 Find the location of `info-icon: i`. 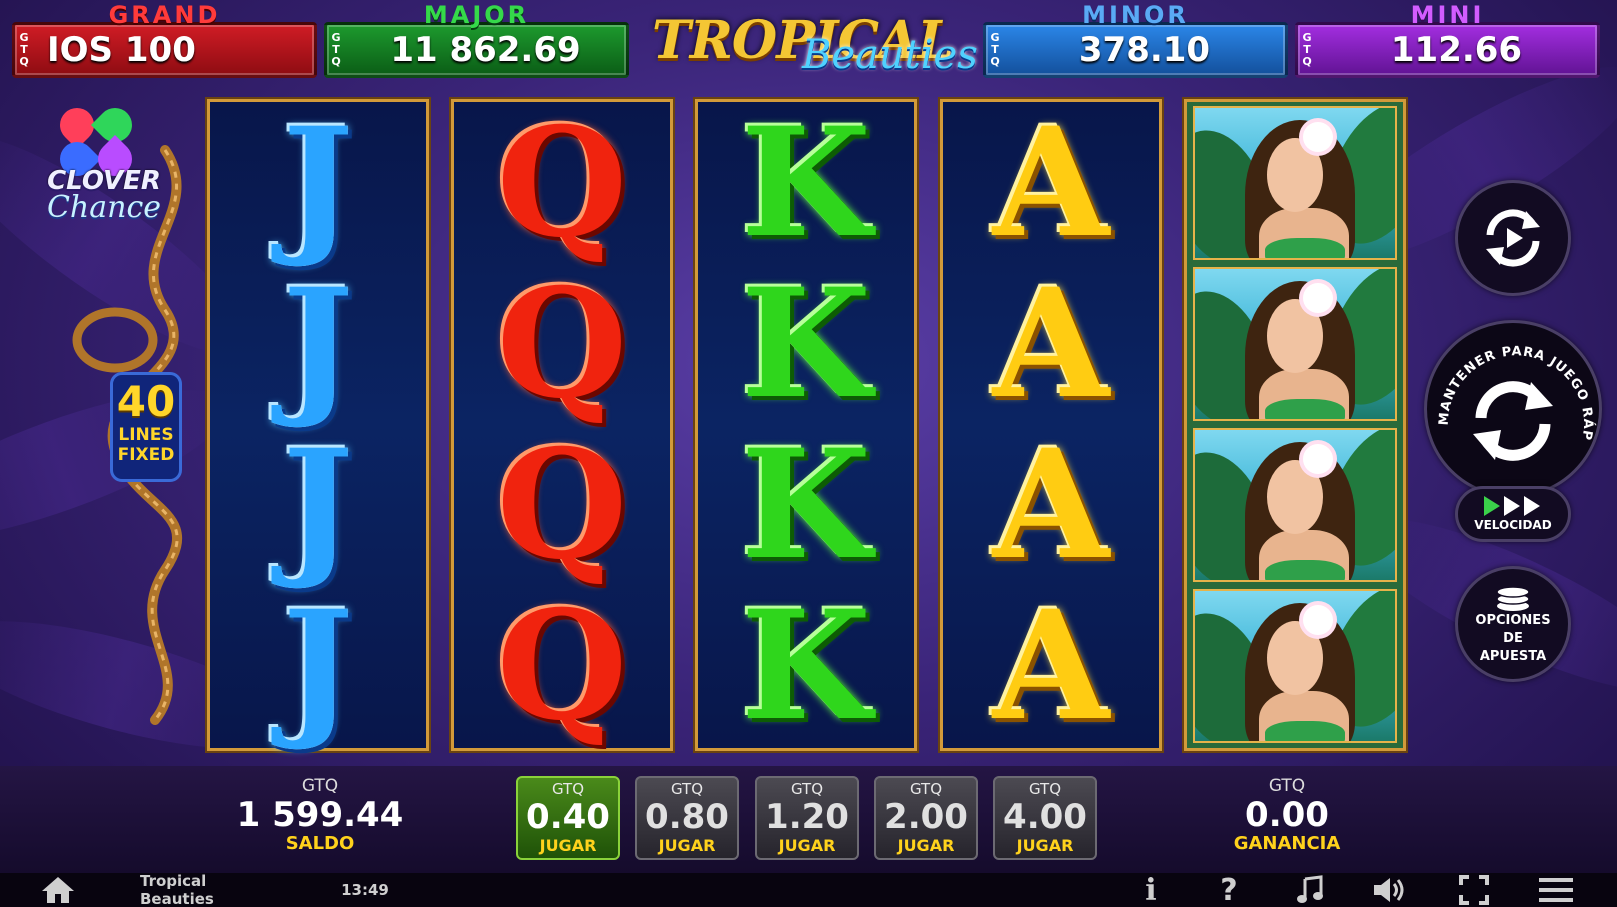

info-icon: i is located at coordinates (1151, 890).